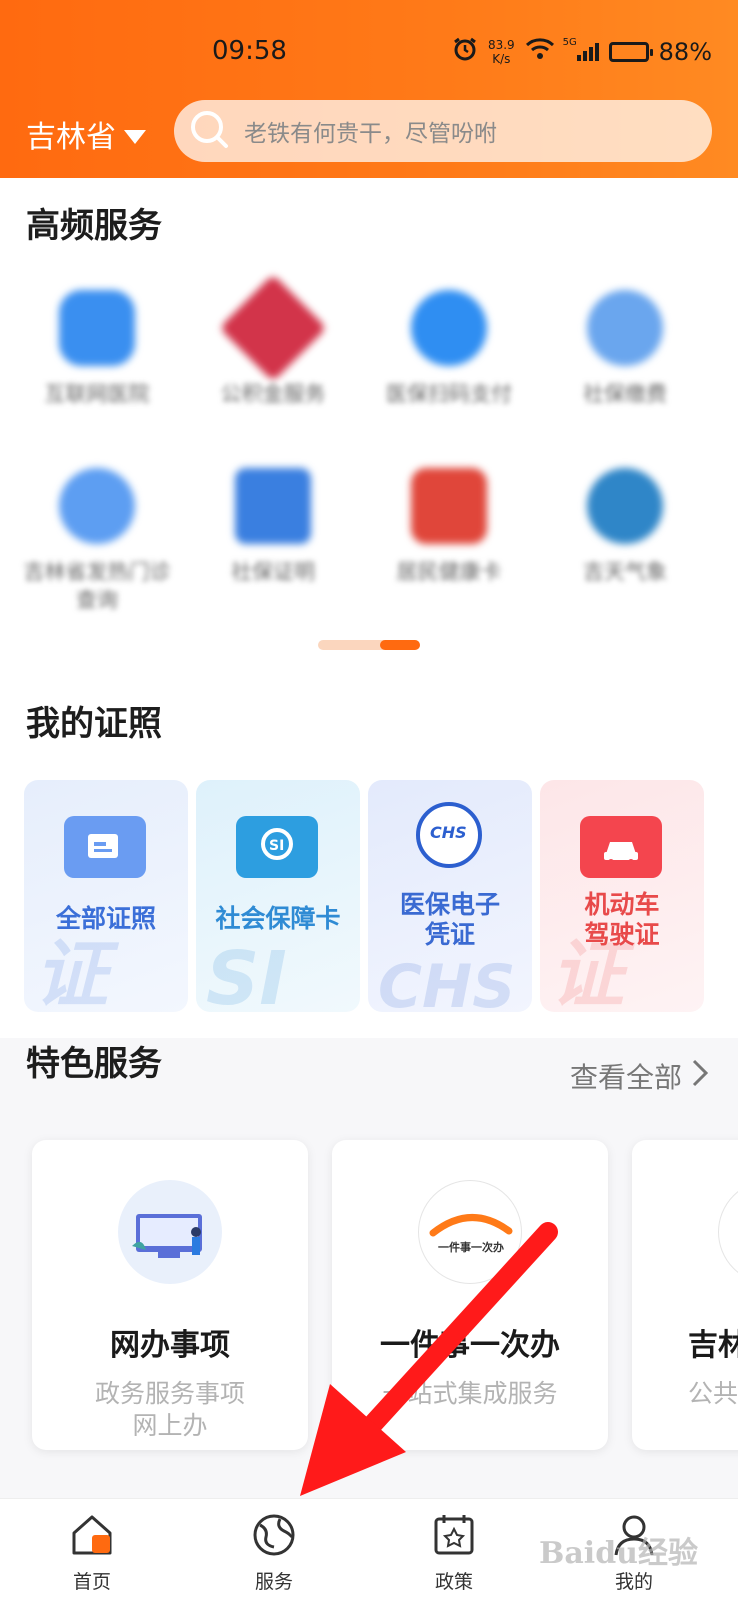  What do you see at coordinates (170, 1345) in the screenshot?
I see `featured-title: 网办事项` at bounding box center [170, 1345].